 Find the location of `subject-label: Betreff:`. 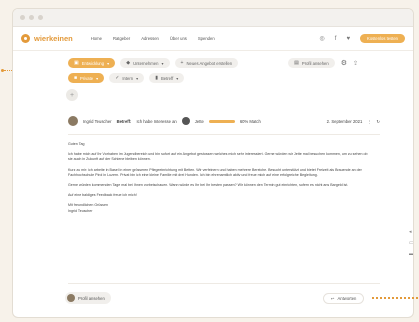

subject-label: Betreff: is located at coordinates (124, 121).